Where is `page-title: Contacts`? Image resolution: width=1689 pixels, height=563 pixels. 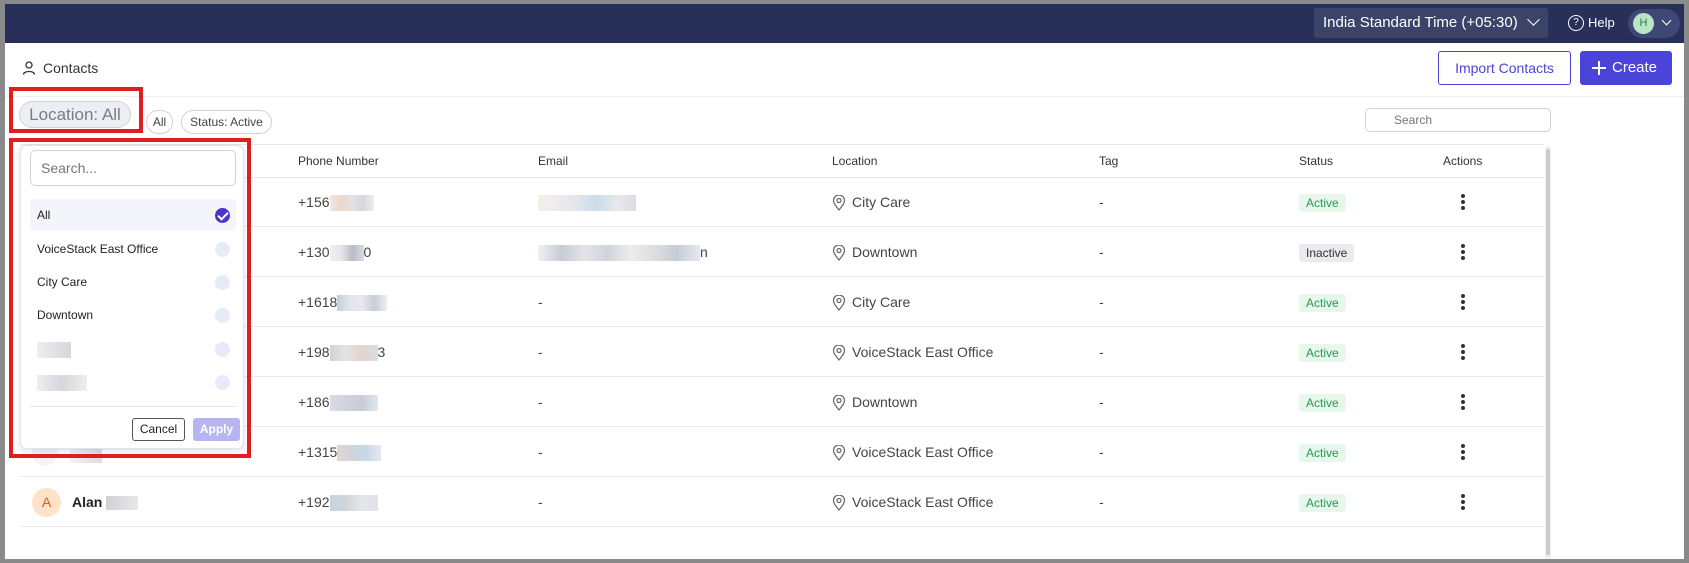 page-title: Contacts is located at coordinates (71, 68).